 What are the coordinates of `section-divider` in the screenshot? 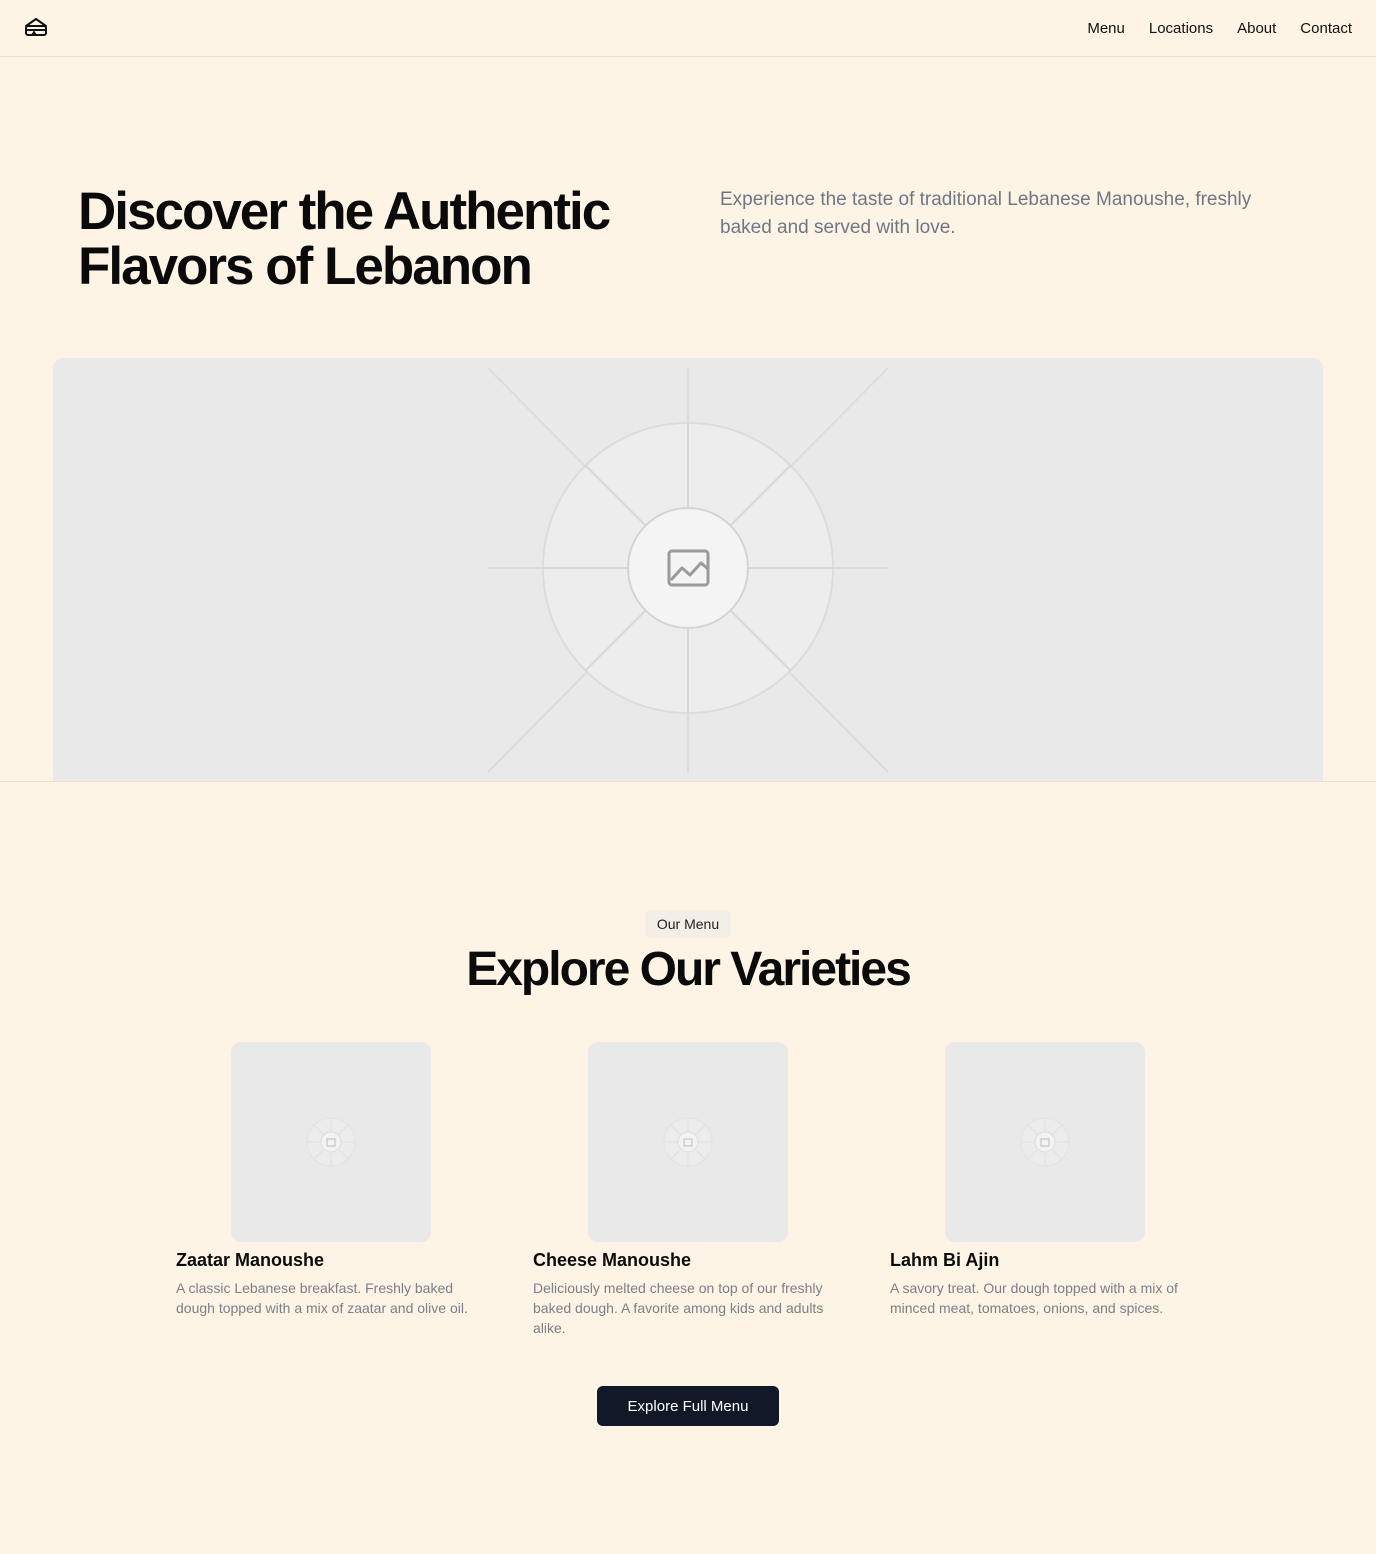 It's located at (688, 781).